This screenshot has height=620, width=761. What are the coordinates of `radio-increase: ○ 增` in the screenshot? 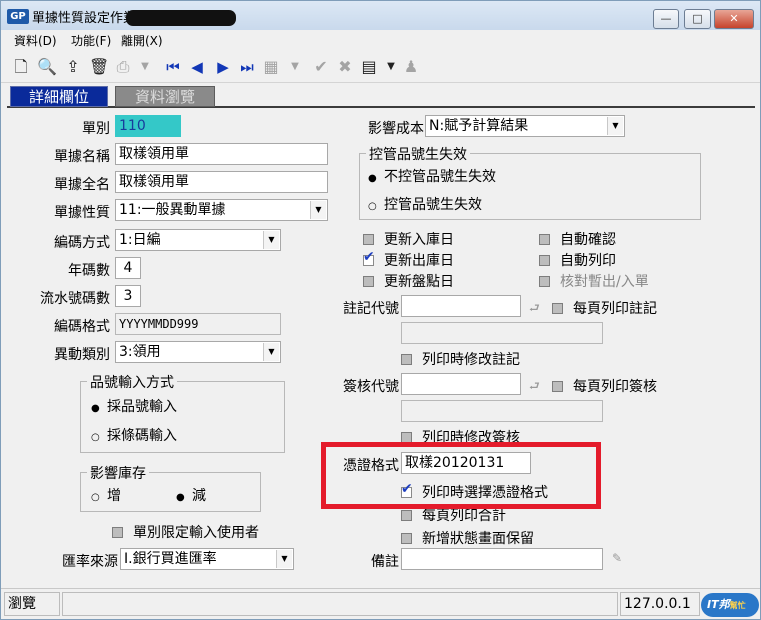 It's located at (106, 495).